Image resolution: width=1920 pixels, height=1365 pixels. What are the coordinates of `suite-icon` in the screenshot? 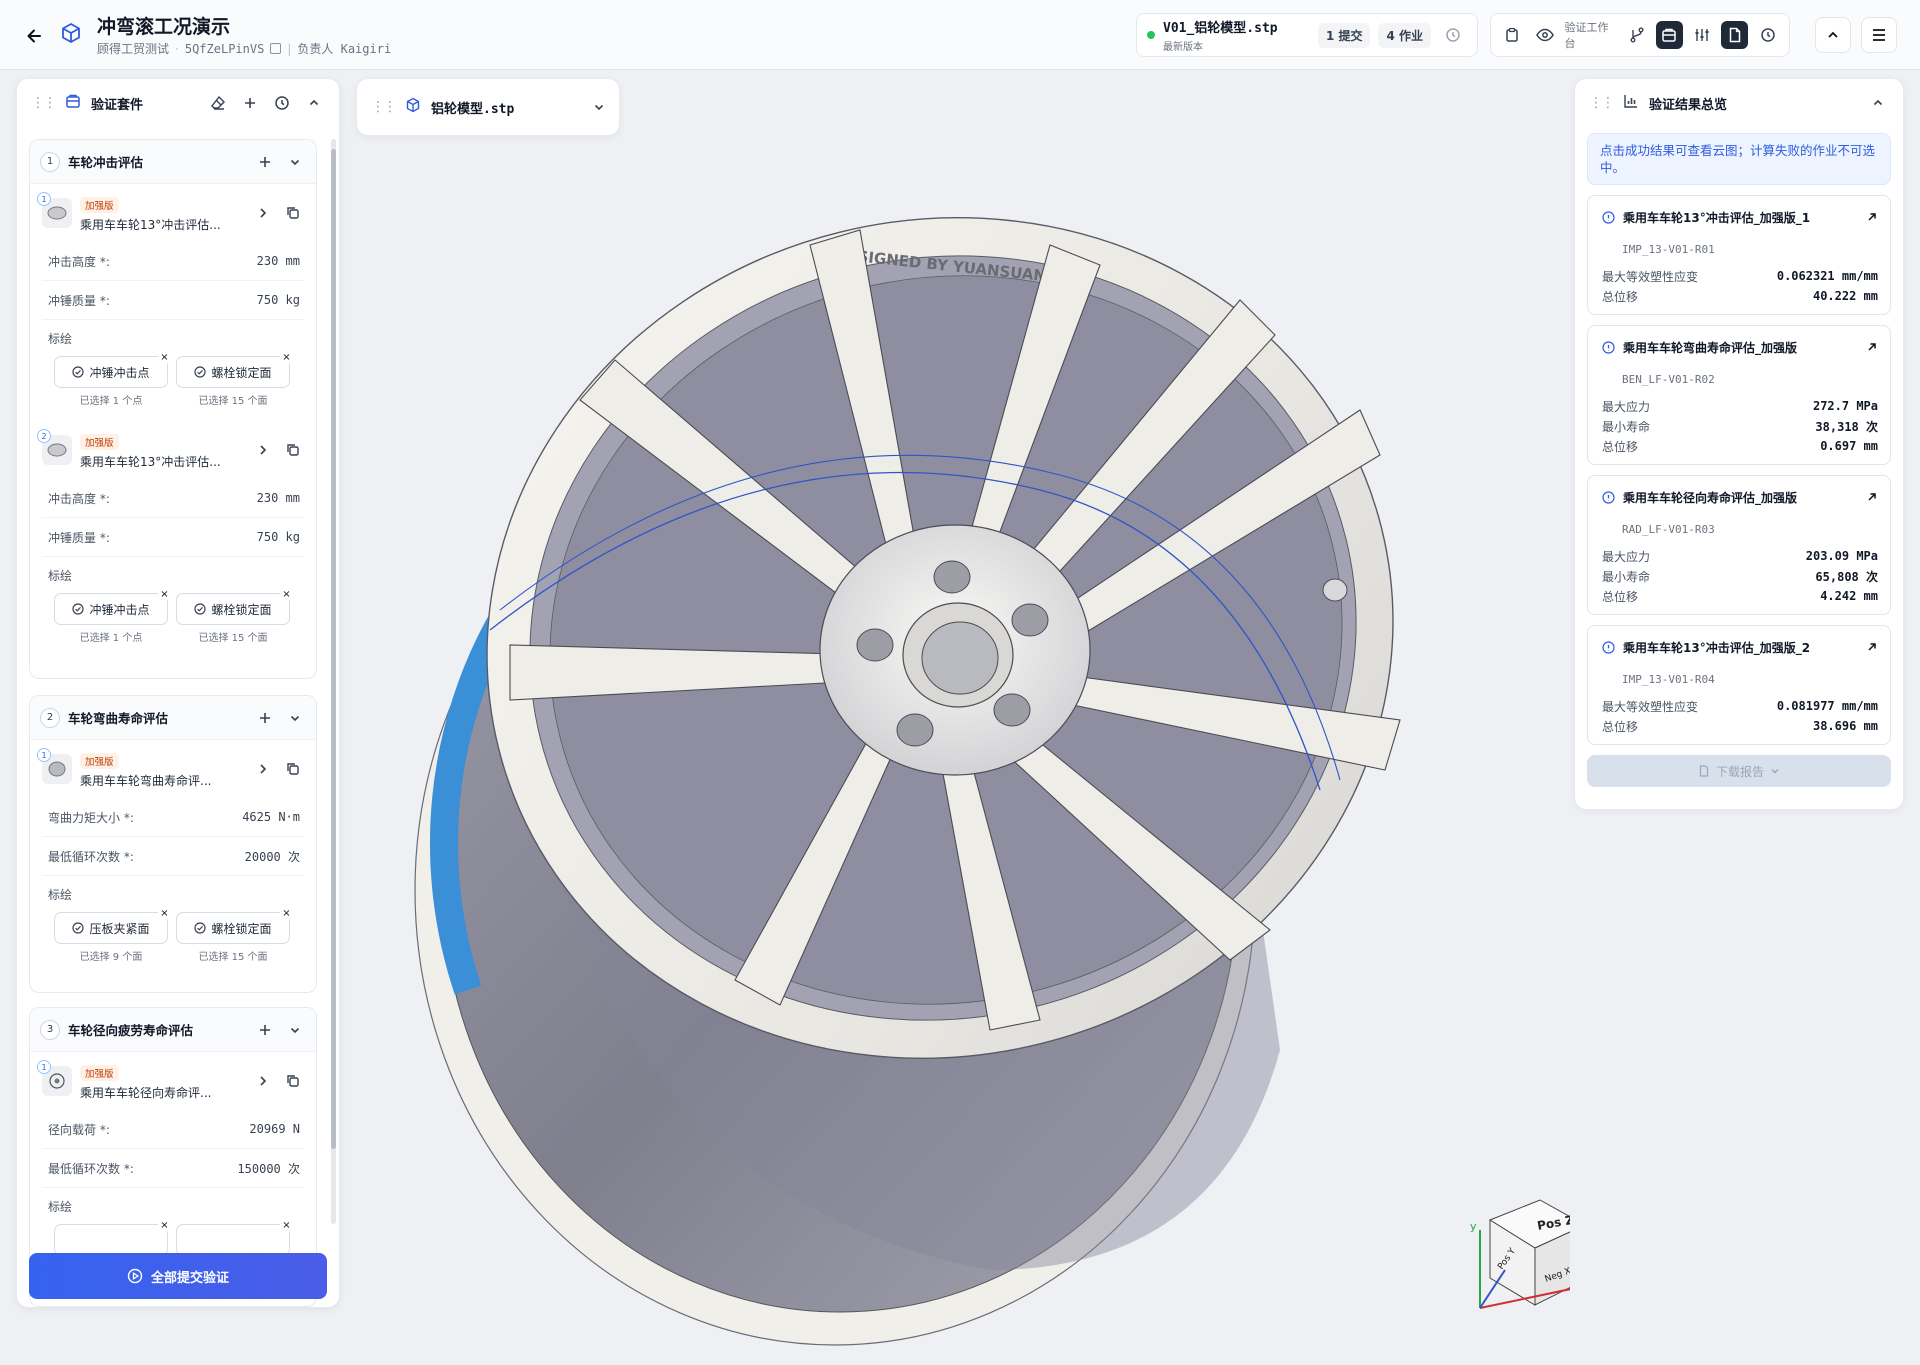 It's located at (1669, 35).